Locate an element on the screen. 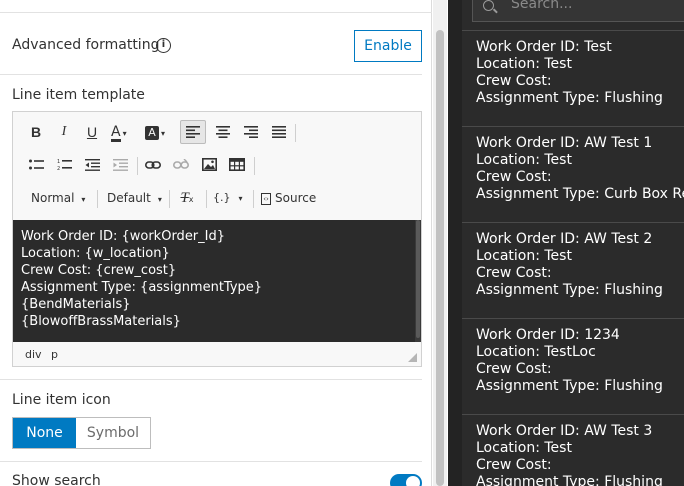  element-path-p: p is located at coordinates (54, 354).